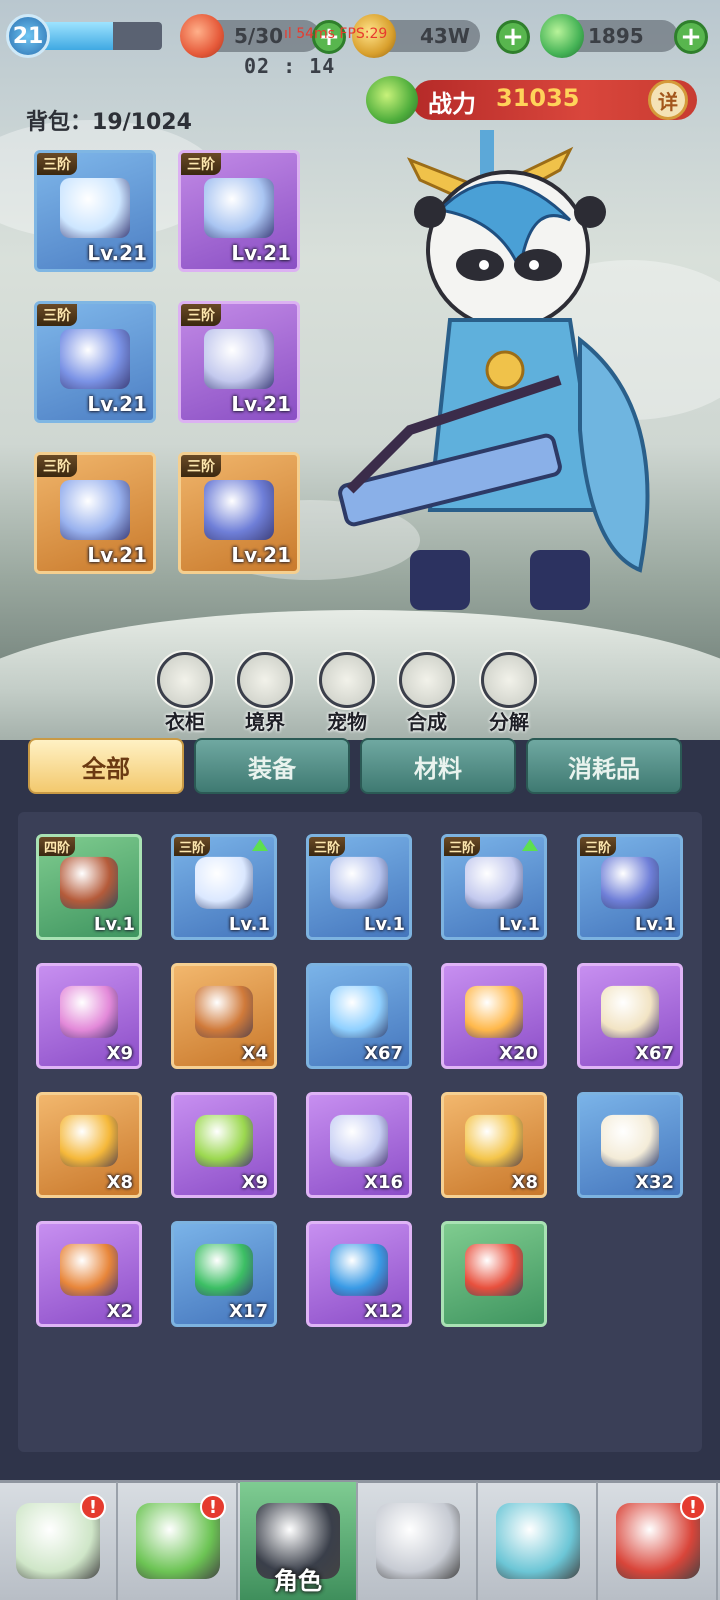 This screenshot has height=1600, width=720. Describe the element at coordinates (659, 1541) in the screenshot. I see `nav-button-6: !` at that location.